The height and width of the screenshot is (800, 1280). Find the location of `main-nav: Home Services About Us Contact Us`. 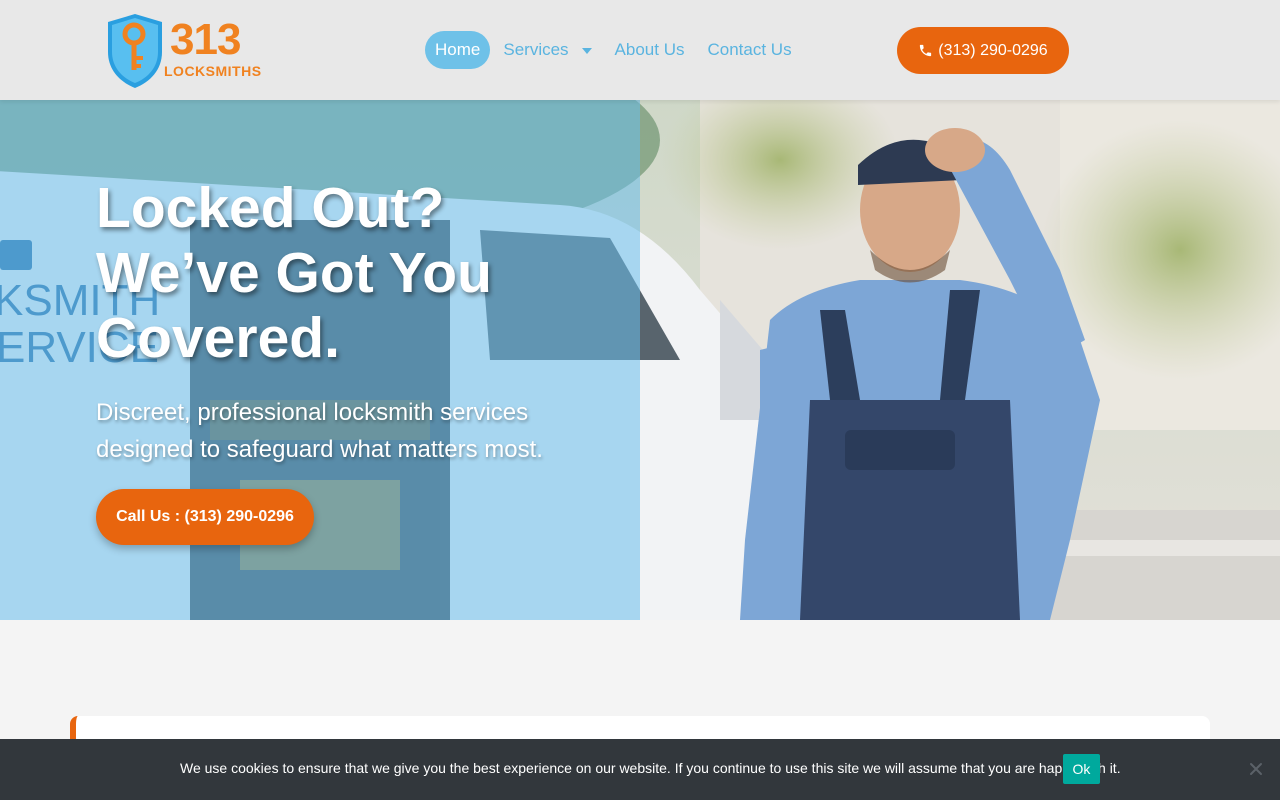

main-nav: Home Services About Us Contact Us is located at coordinates (615, 50).